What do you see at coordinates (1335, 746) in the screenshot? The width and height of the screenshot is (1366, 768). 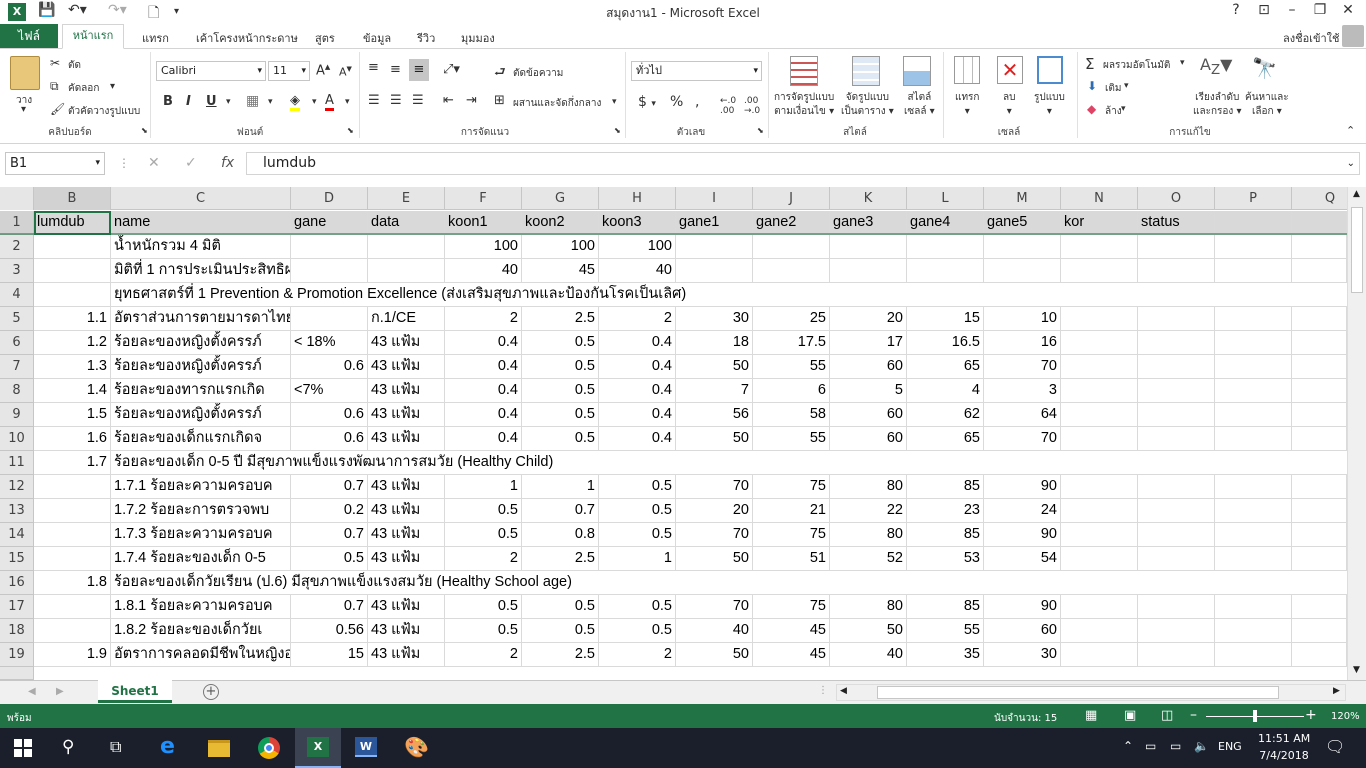 I see `notification-icon: 🗨` at bounding box center [1335, 746].